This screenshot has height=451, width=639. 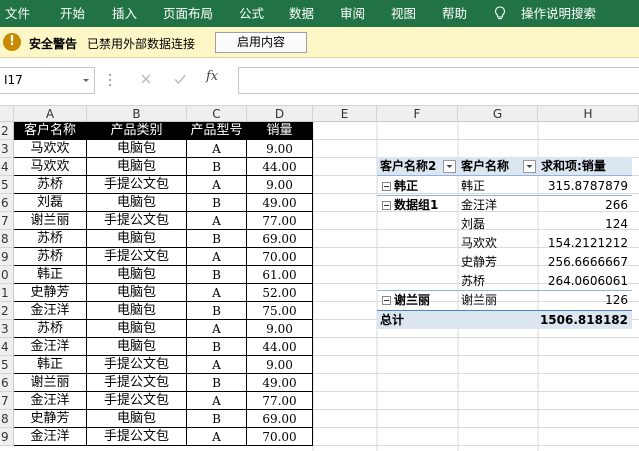 I want to click on column-header-g: G, so click(x=498, y=114).